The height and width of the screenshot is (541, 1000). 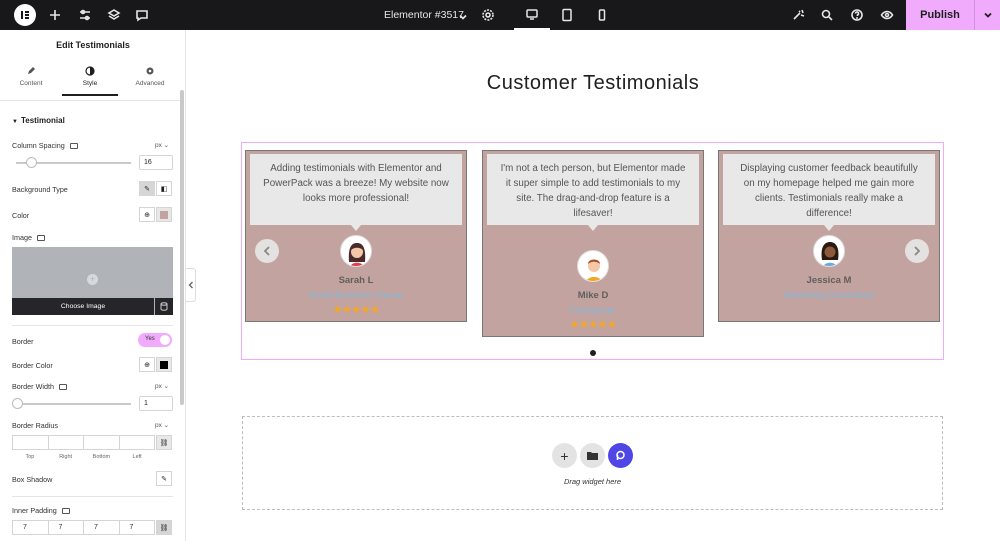 I want to click on document-title: Elementor #3517, so click(x=424, y=15).